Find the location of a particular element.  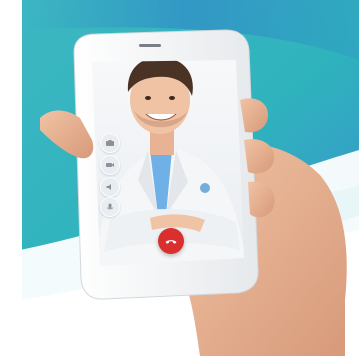

video-toggle-button is located at coordinates (110, 165).